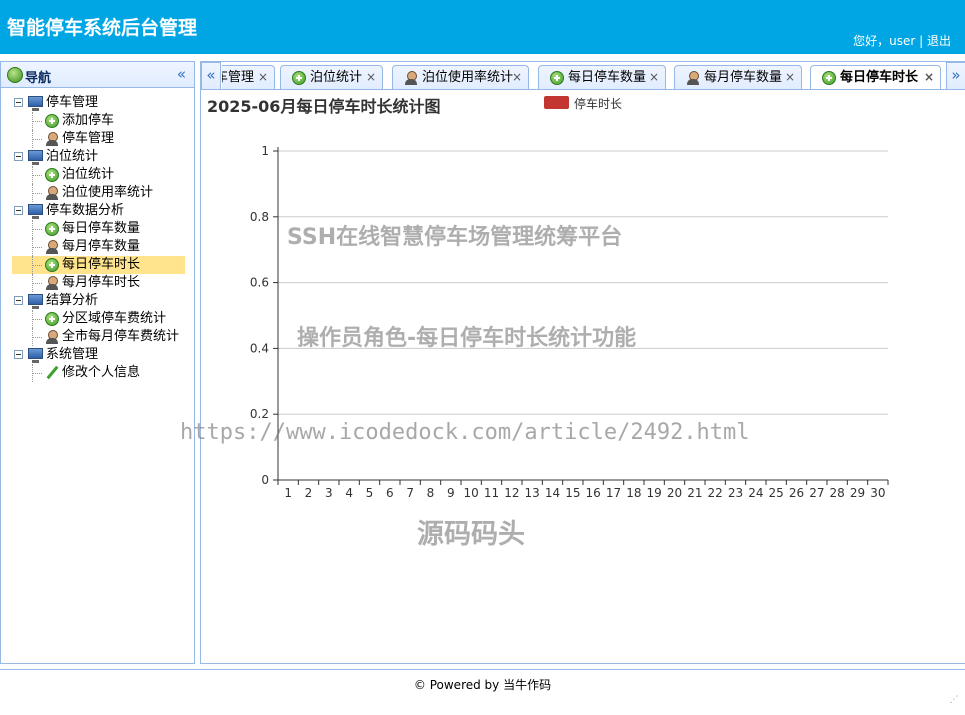 This screenshot has height=715, width=965. What do you see at coordinates (101, 372) in the screenshot?
I see `tree-item-label: 修改个人信息` at bounding box center [101, 372].